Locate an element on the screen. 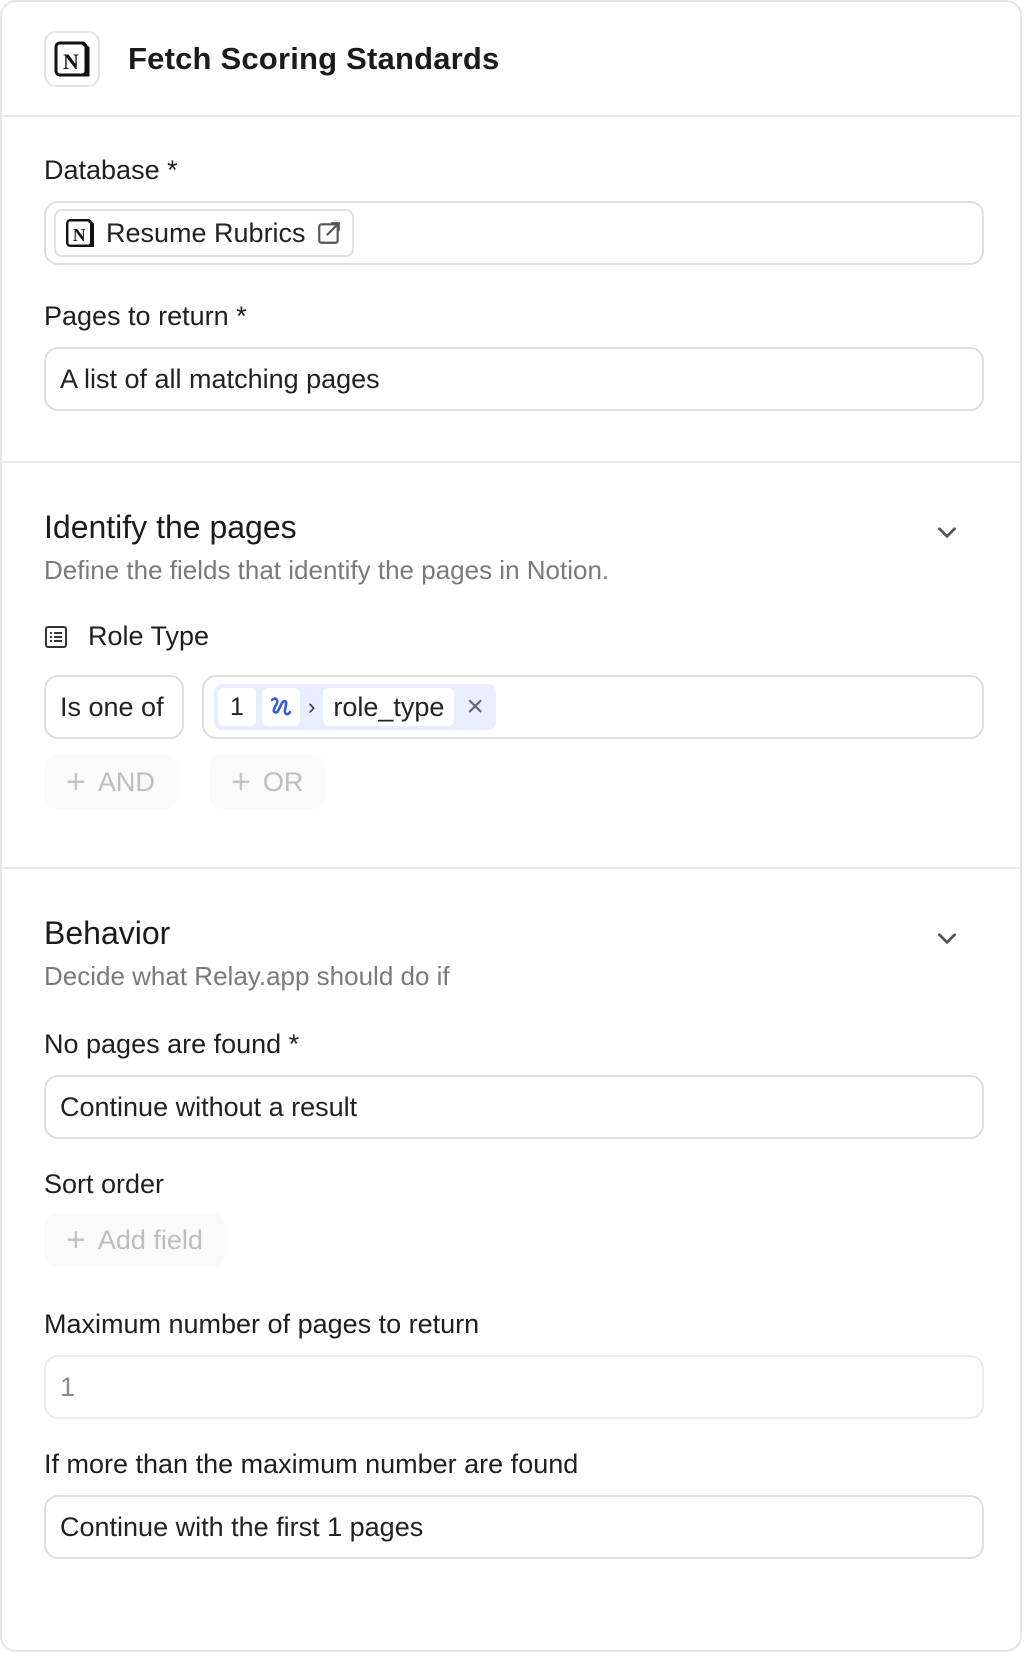 The image size is (1024, 1654). identify-title: Identify the pages is located at coordinates (170, 527).